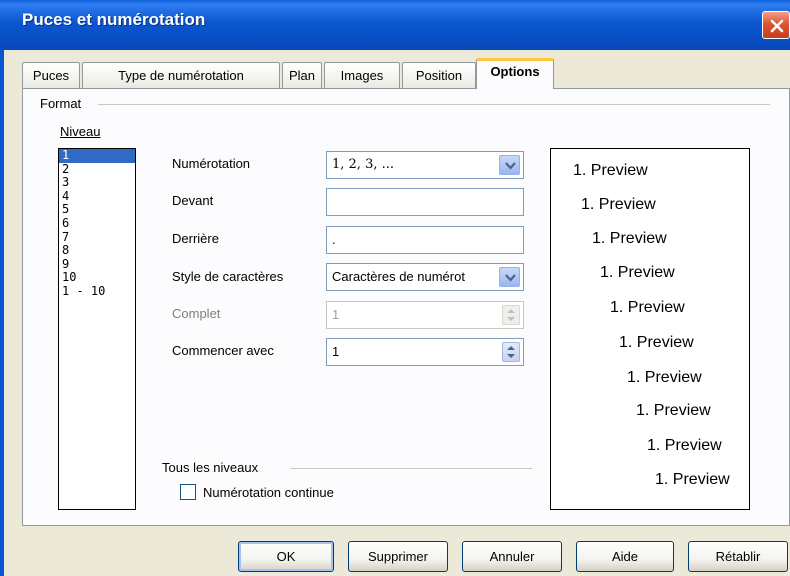  I want to click on tab-puces: Puces, so click(51, 75).